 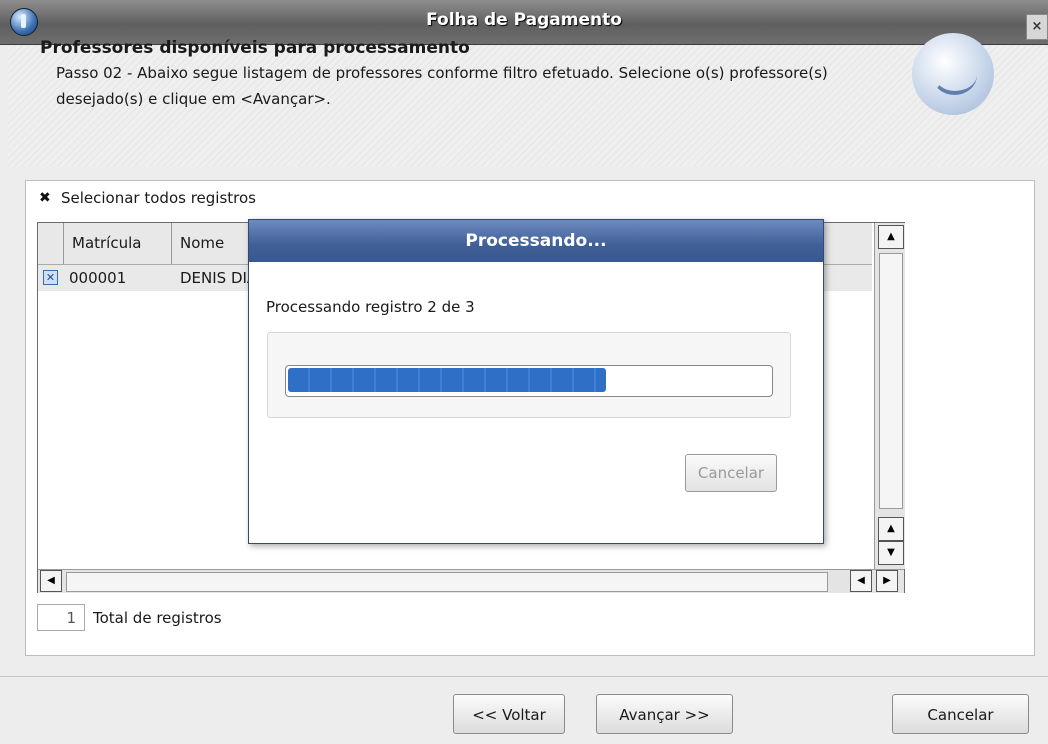 What do you see at coordinates (157, 617) in the screenshot?
I see `total-label: Total de registros` at bounding box center [157, 617].